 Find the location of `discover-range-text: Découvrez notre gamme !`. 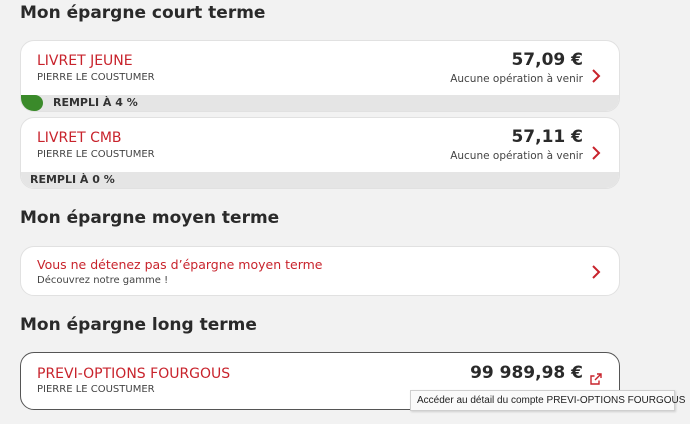

discover-range-text: Découvrez notre gamme ! is located at coordinates (103, 280).